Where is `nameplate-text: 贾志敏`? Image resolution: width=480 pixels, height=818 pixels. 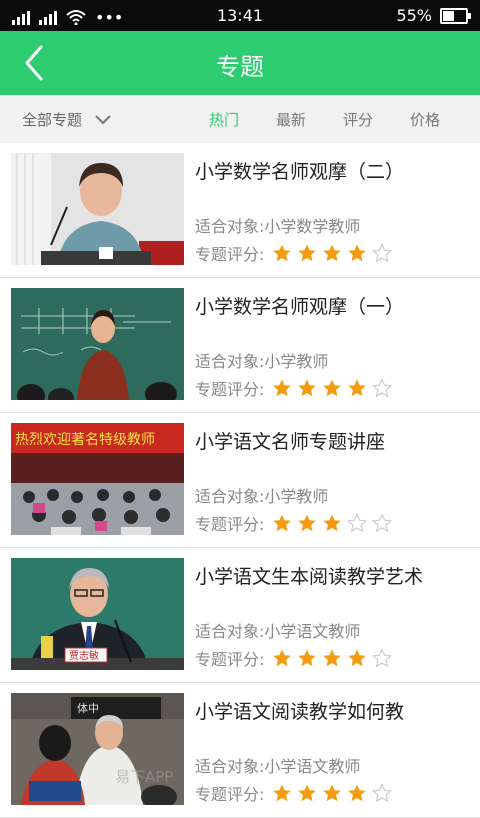
nameplate-text: 贾志敏 is located at coordinates (84, 655).